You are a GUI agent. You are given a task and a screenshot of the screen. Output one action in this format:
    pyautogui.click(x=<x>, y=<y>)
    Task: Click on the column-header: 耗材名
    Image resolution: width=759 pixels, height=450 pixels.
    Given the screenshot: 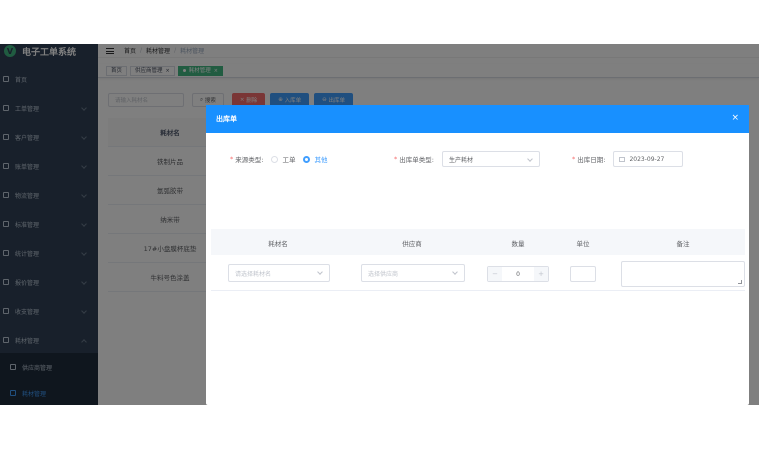 What is the action you would take?
    pyautogui.click(x=278, y=244)
    